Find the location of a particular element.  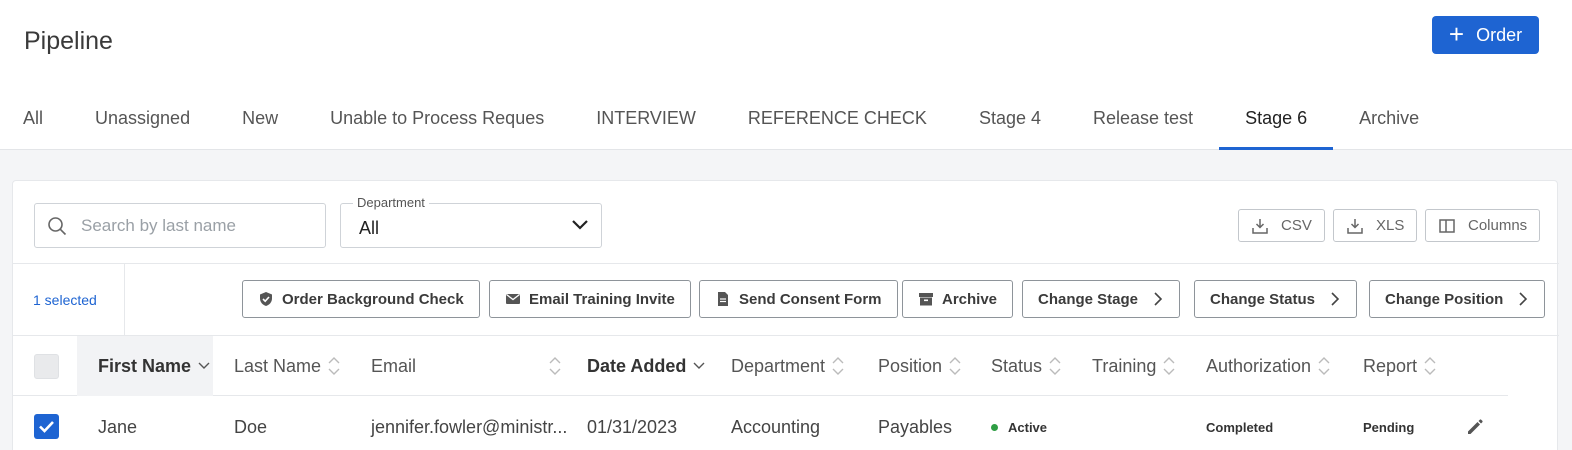

xls-label: XLS is located at coordinates (1390, 225).